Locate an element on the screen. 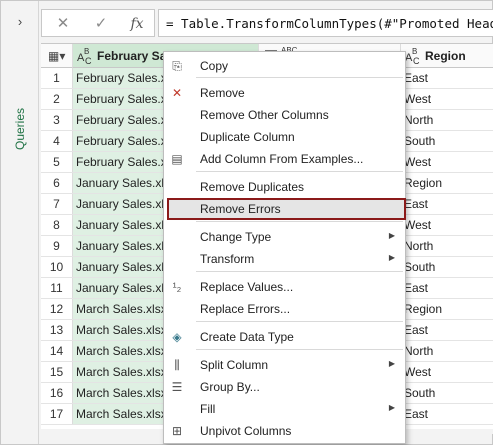  split-column-icon: ⫼ is located at coordinates (177, 365).